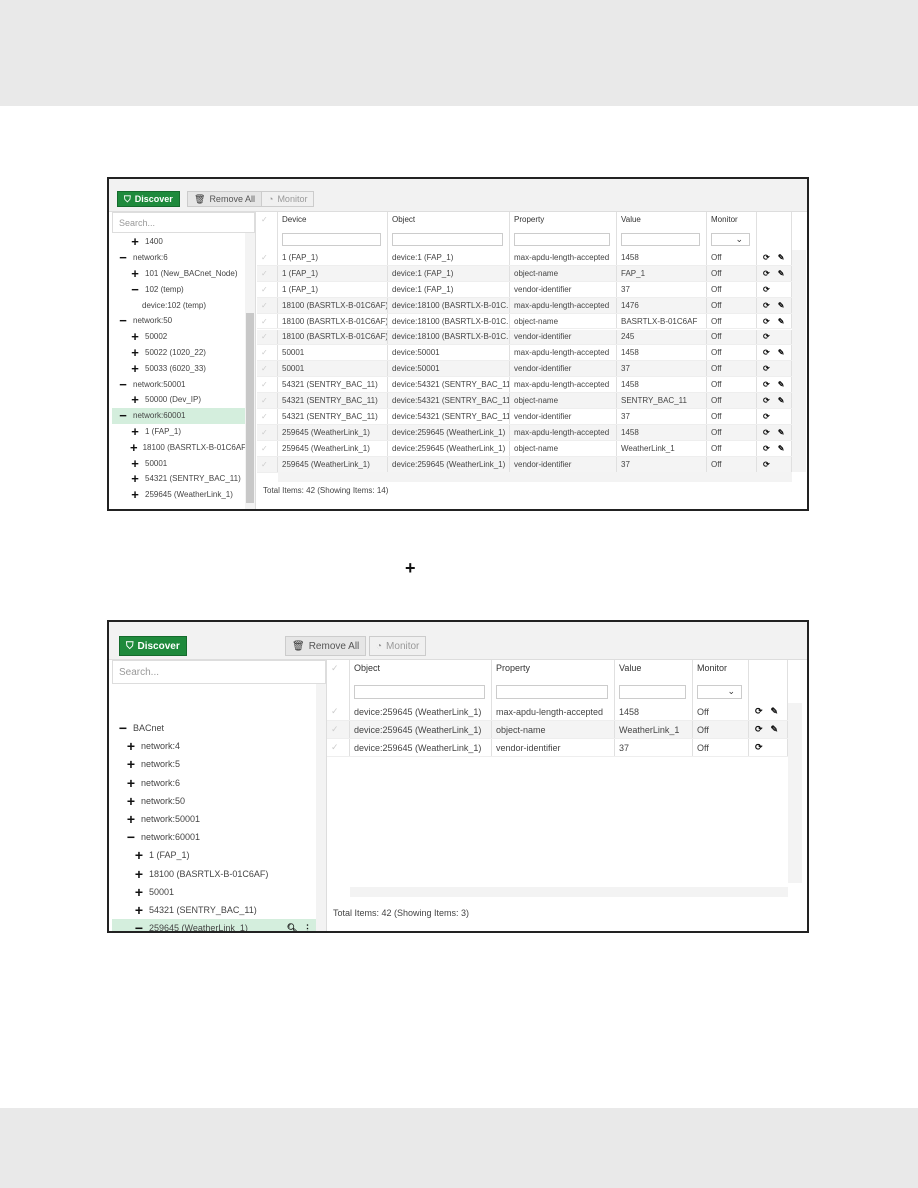 The height and width of the screenshot is (1188, 918). I want to click on tree-node: +1400, so click(178, 242).